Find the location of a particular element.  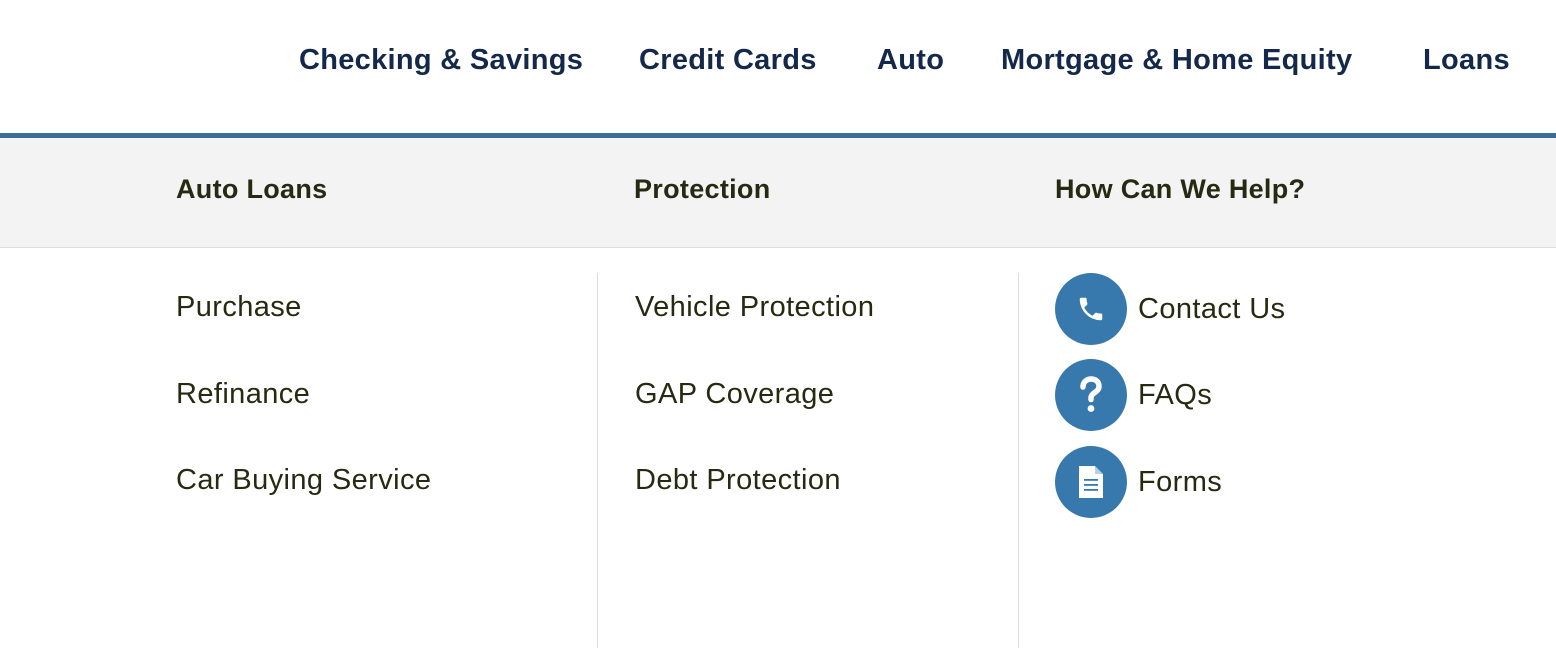

help-link-contact-us: Contact Us is located at coordinates (1170, 309).